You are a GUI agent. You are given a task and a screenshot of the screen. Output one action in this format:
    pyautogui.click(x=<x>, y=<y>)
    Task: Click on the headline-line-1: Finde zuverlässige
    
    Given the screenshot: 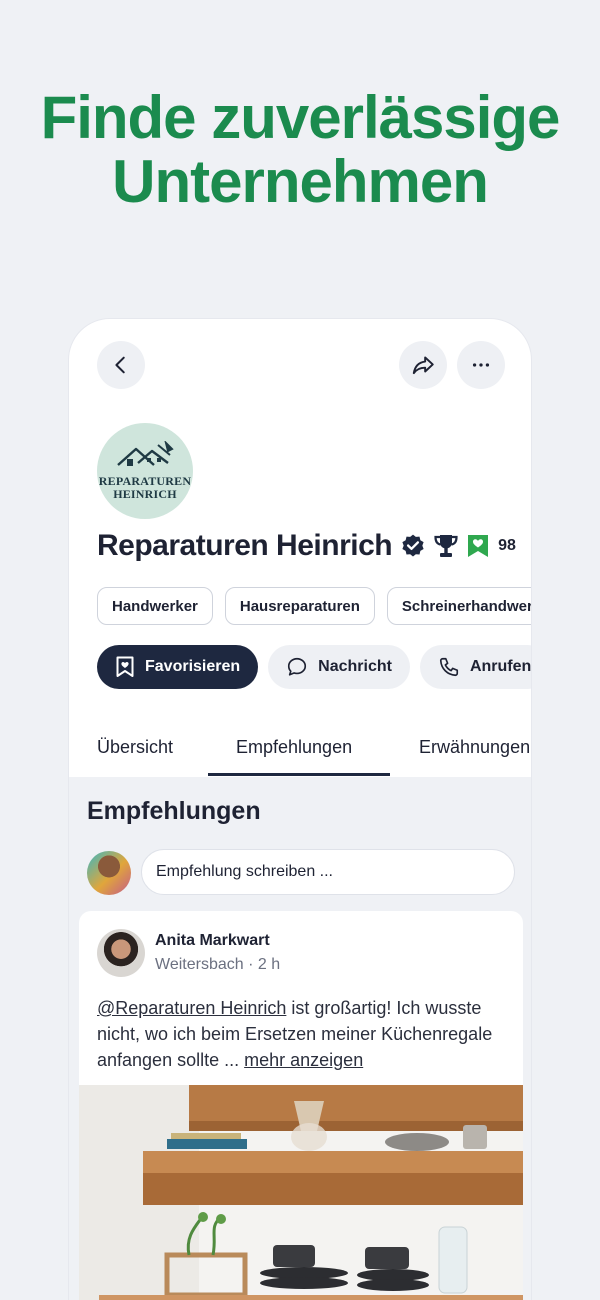 What is the action you would take?
    pyautogui.click(x=300, y=117)
    